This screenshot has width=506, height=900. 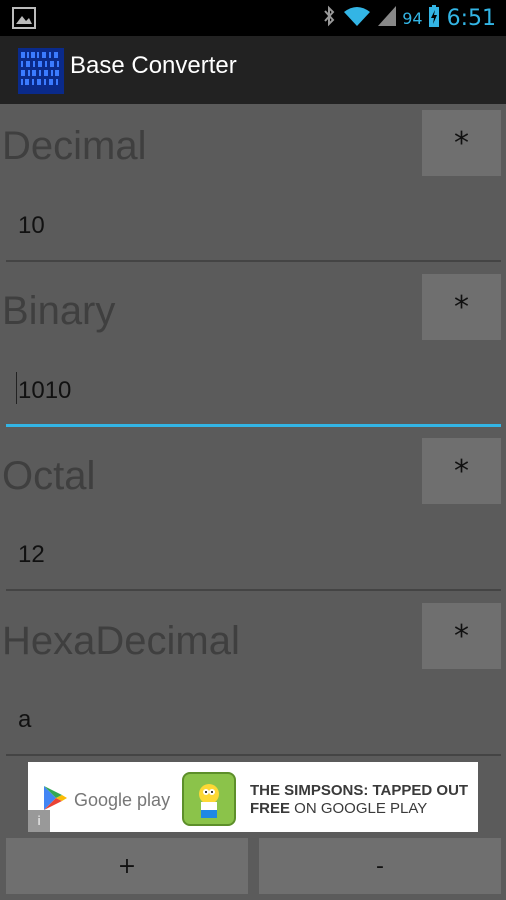 What do you see at coordinates (209, 799) in the screenshot?
I see `simpsons-game-icon` at bounding box center [209, 799].